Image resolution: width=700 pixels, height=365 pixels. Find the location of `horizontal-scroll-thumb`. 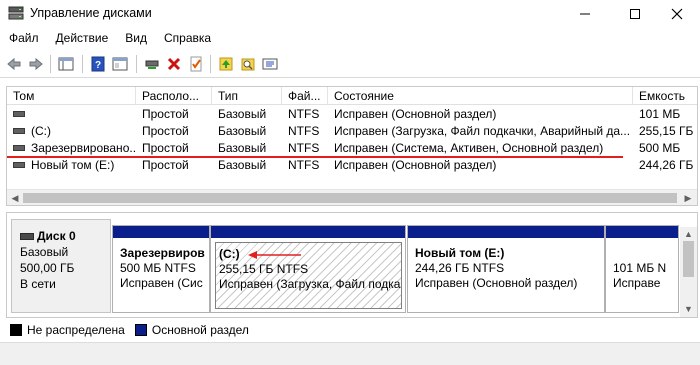

horizontal-scroll-thumb is located at coordinates (350, 198).